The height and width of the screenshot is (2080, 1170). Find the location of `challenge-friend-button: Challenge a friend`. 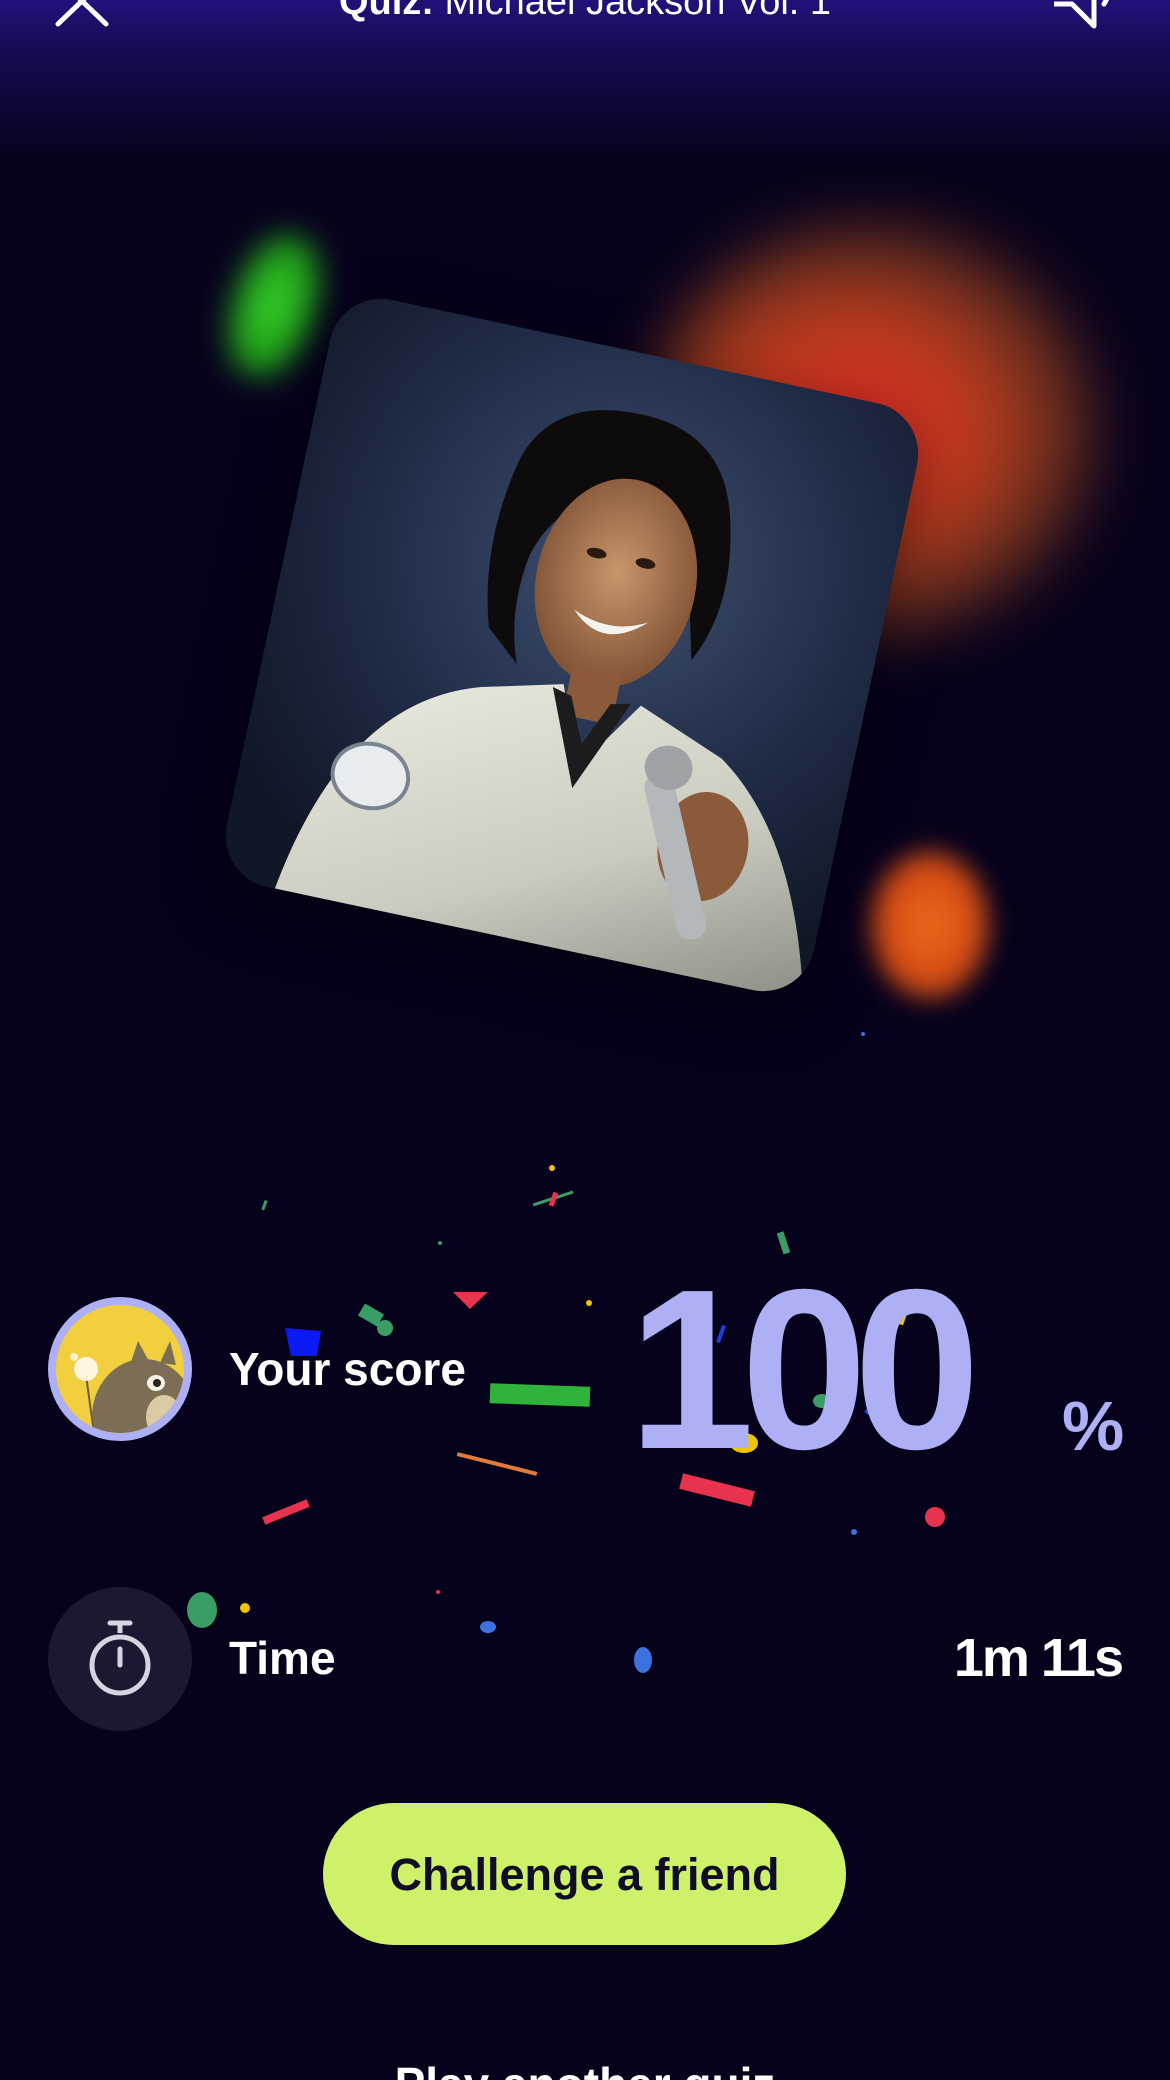

challenge-friend-button: Challenge a friend is located at coordinates (584, 1874).